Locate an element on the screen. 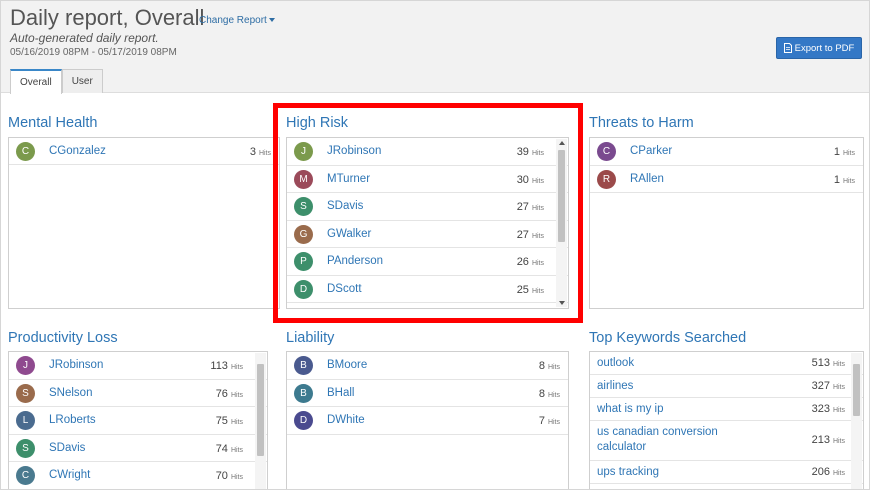 This screenshot has width=870, height=490. keywords-scroll-thumb is located at coordinates (856, 390).